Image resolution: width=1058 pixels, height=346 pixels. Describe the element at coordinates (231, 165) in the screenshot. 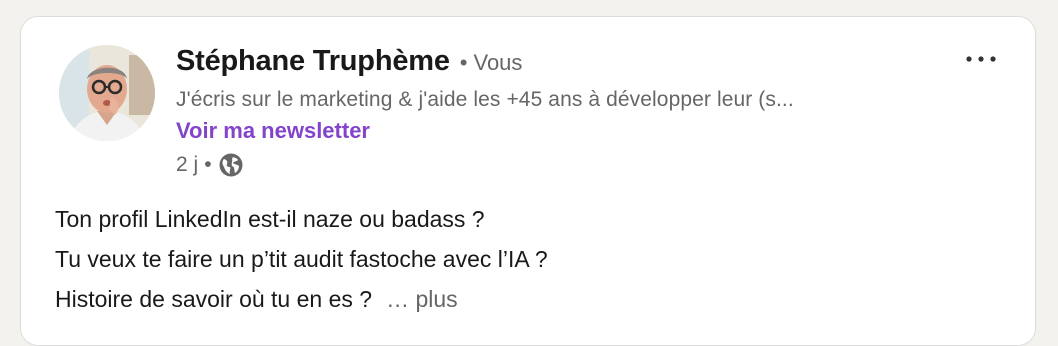

I see `globe-icon` at that location.